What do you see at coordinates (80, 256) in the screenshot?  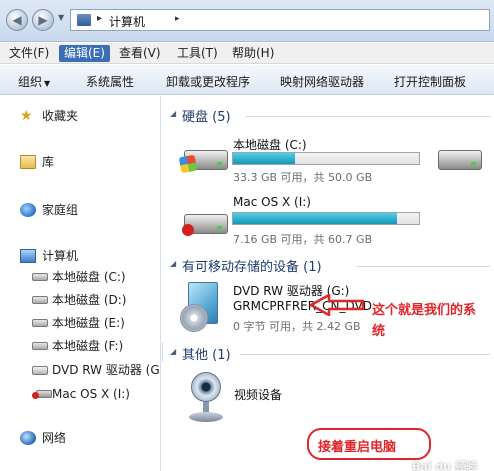 I see `nav-computer: 计算机` at bounding box center [80, 256].